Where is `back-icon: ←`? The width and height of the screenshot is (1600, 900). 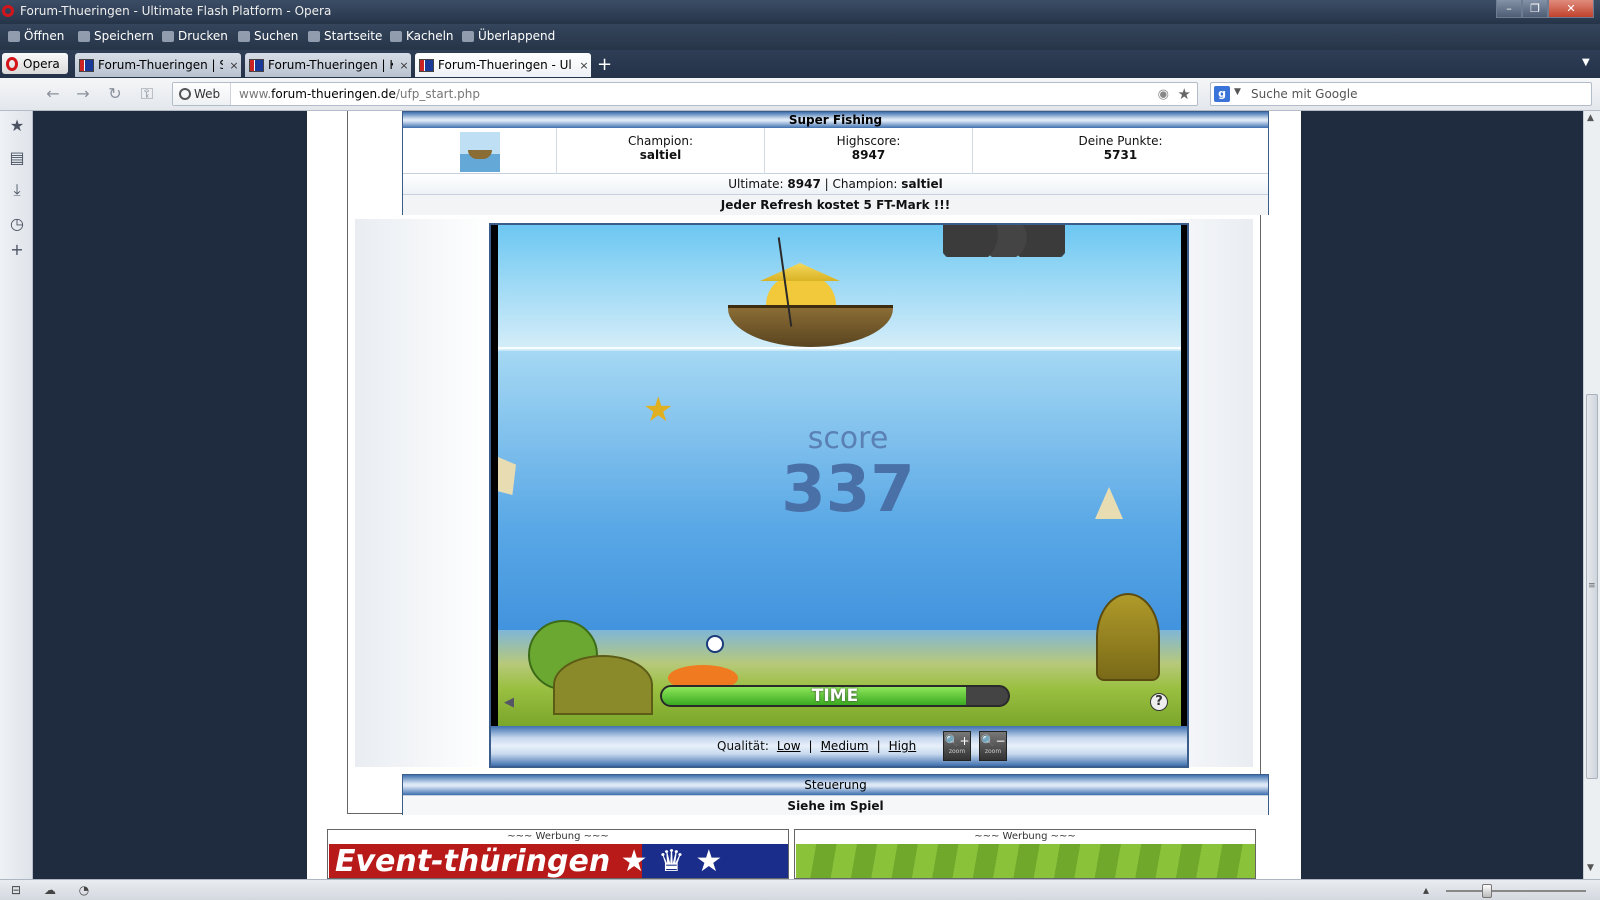
back-icon: ← is located at coordinates (53, 94).